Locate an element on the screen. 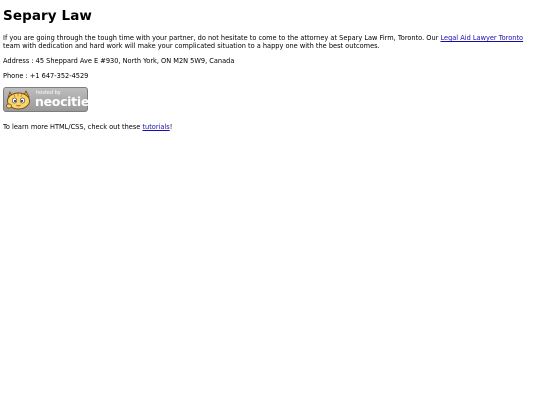  footer-text-end: ! is located at coordinates (171, 127).